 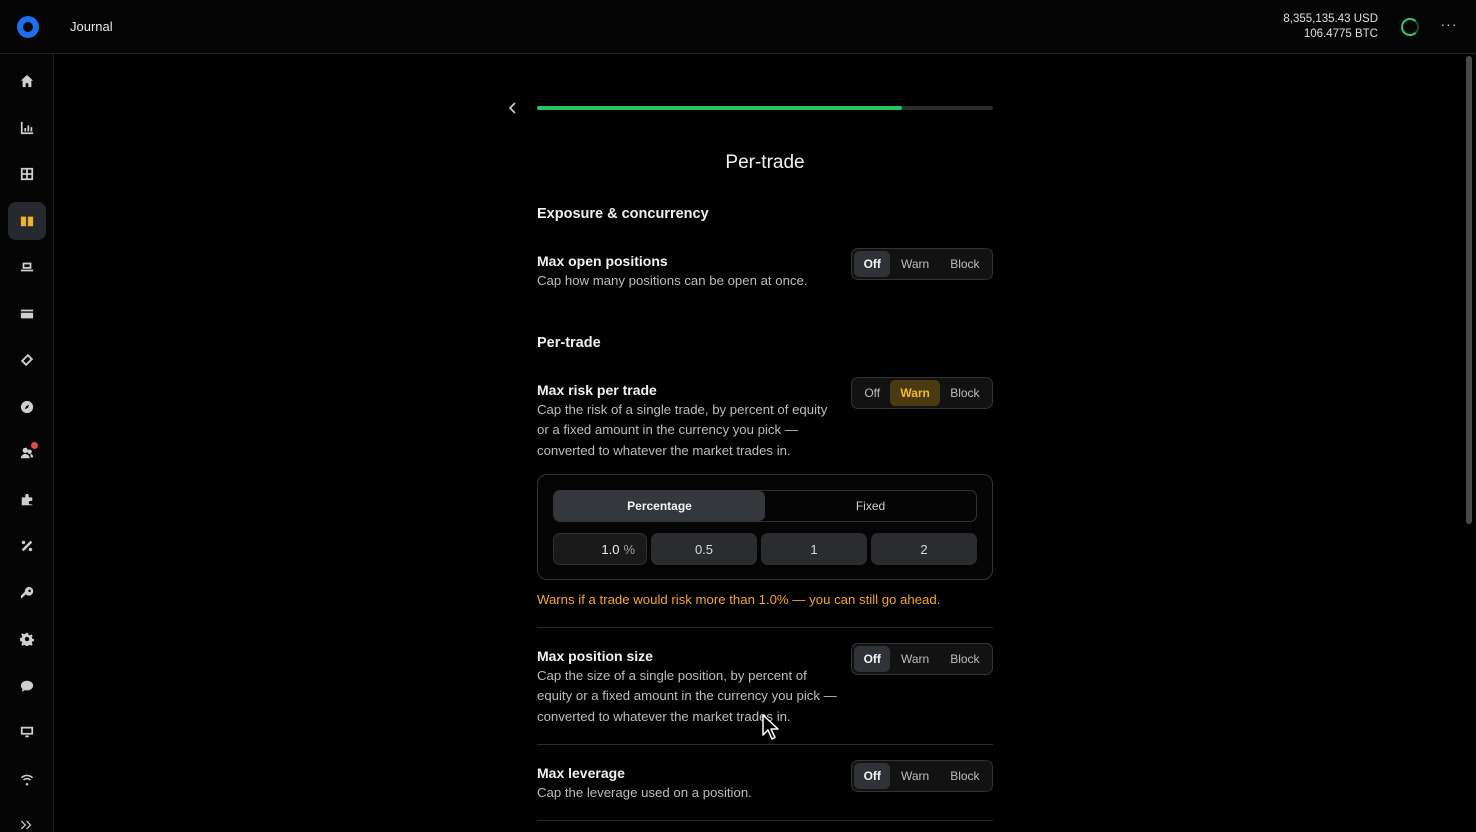 I want to click on risk-percent-input: 1.0 %, so click(x=600, y=549).